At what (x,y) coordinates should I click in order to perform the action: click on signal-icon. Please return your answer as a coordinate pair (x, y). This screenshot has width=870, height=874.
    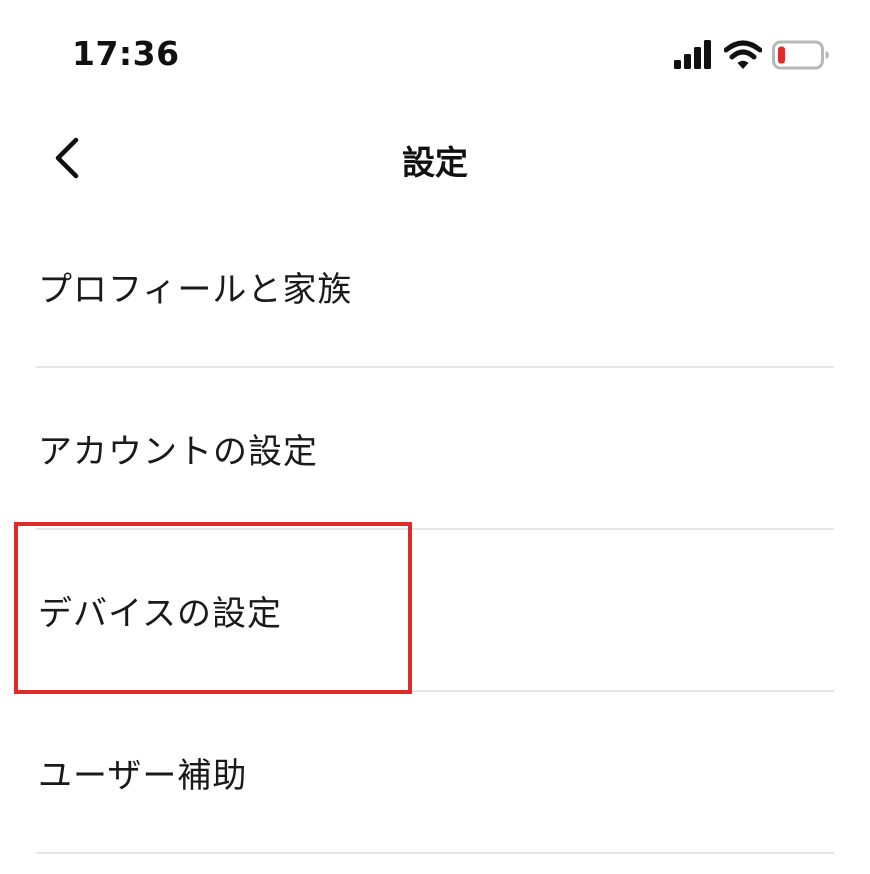
    Looking at the image, I should click on (692, 54).